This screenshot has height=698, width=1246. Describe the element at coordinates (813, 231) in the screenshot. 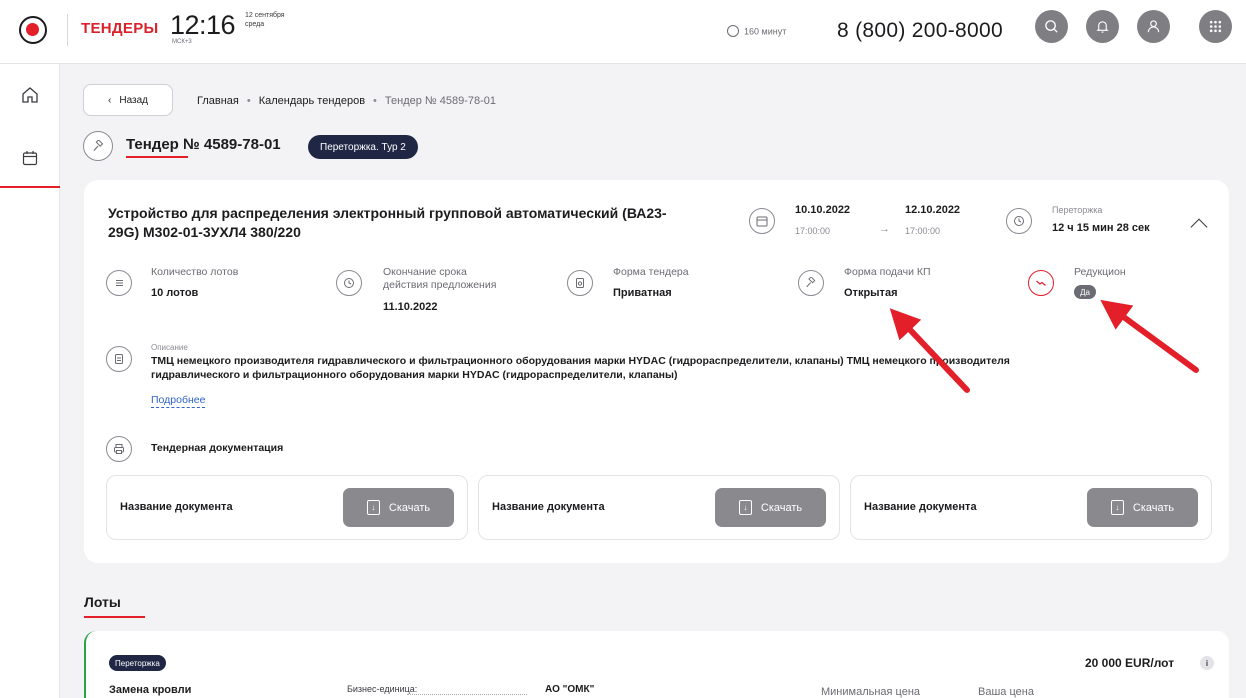

I see `start-time: 17:00:00` at that location.